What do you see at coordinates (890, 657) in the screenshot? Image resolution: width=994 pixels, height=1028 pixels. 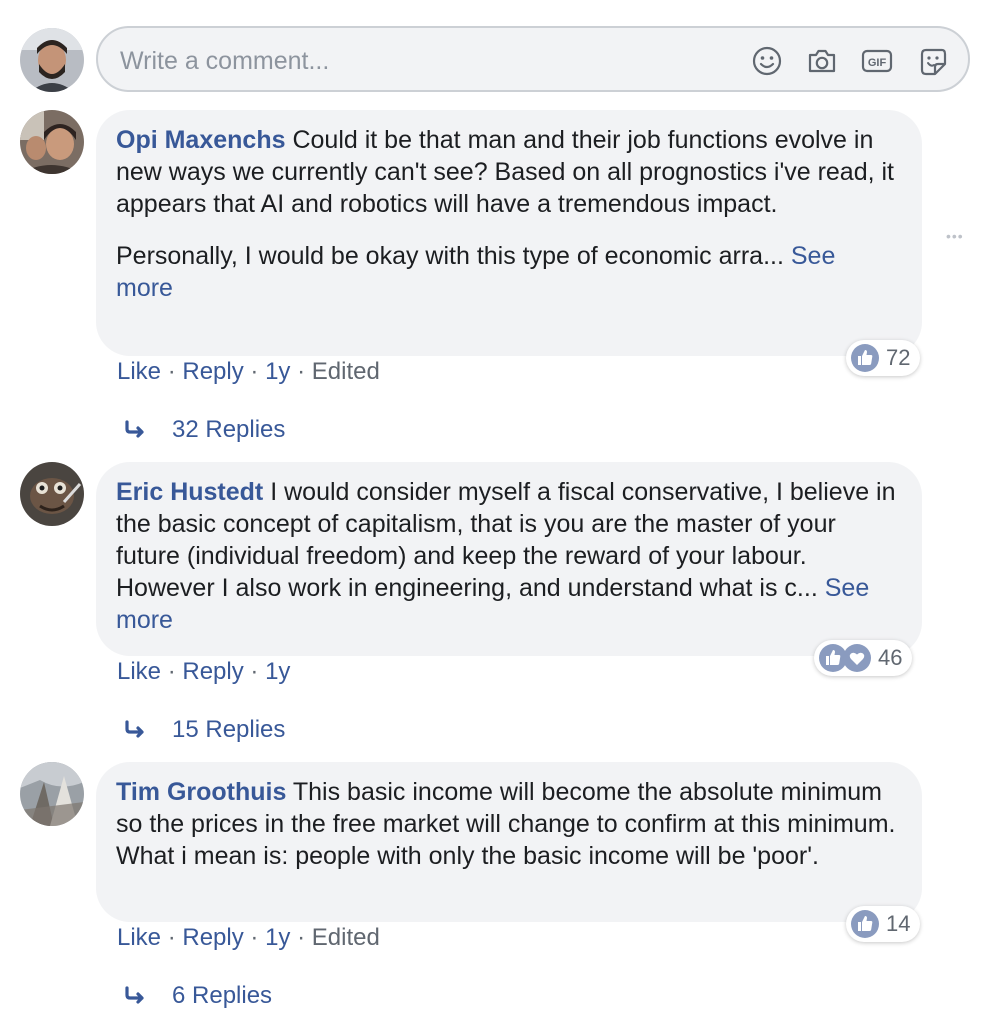 I see `reaction-count: 46` at bounding box center [890, 657].